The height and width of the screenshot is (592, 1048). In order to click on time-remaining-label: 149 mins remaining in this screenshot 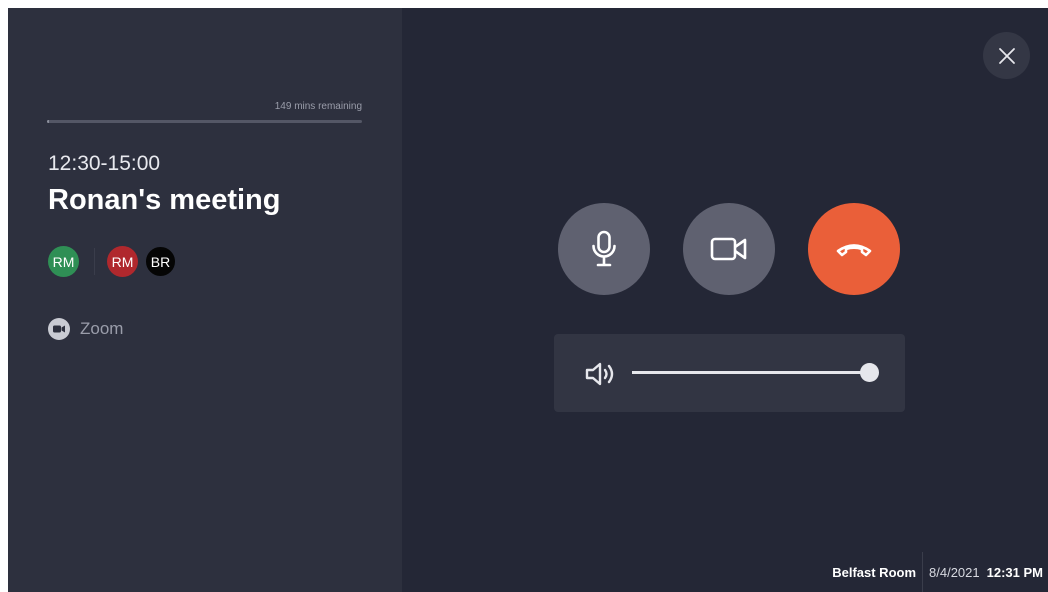, I will do `click(318, 106)`.